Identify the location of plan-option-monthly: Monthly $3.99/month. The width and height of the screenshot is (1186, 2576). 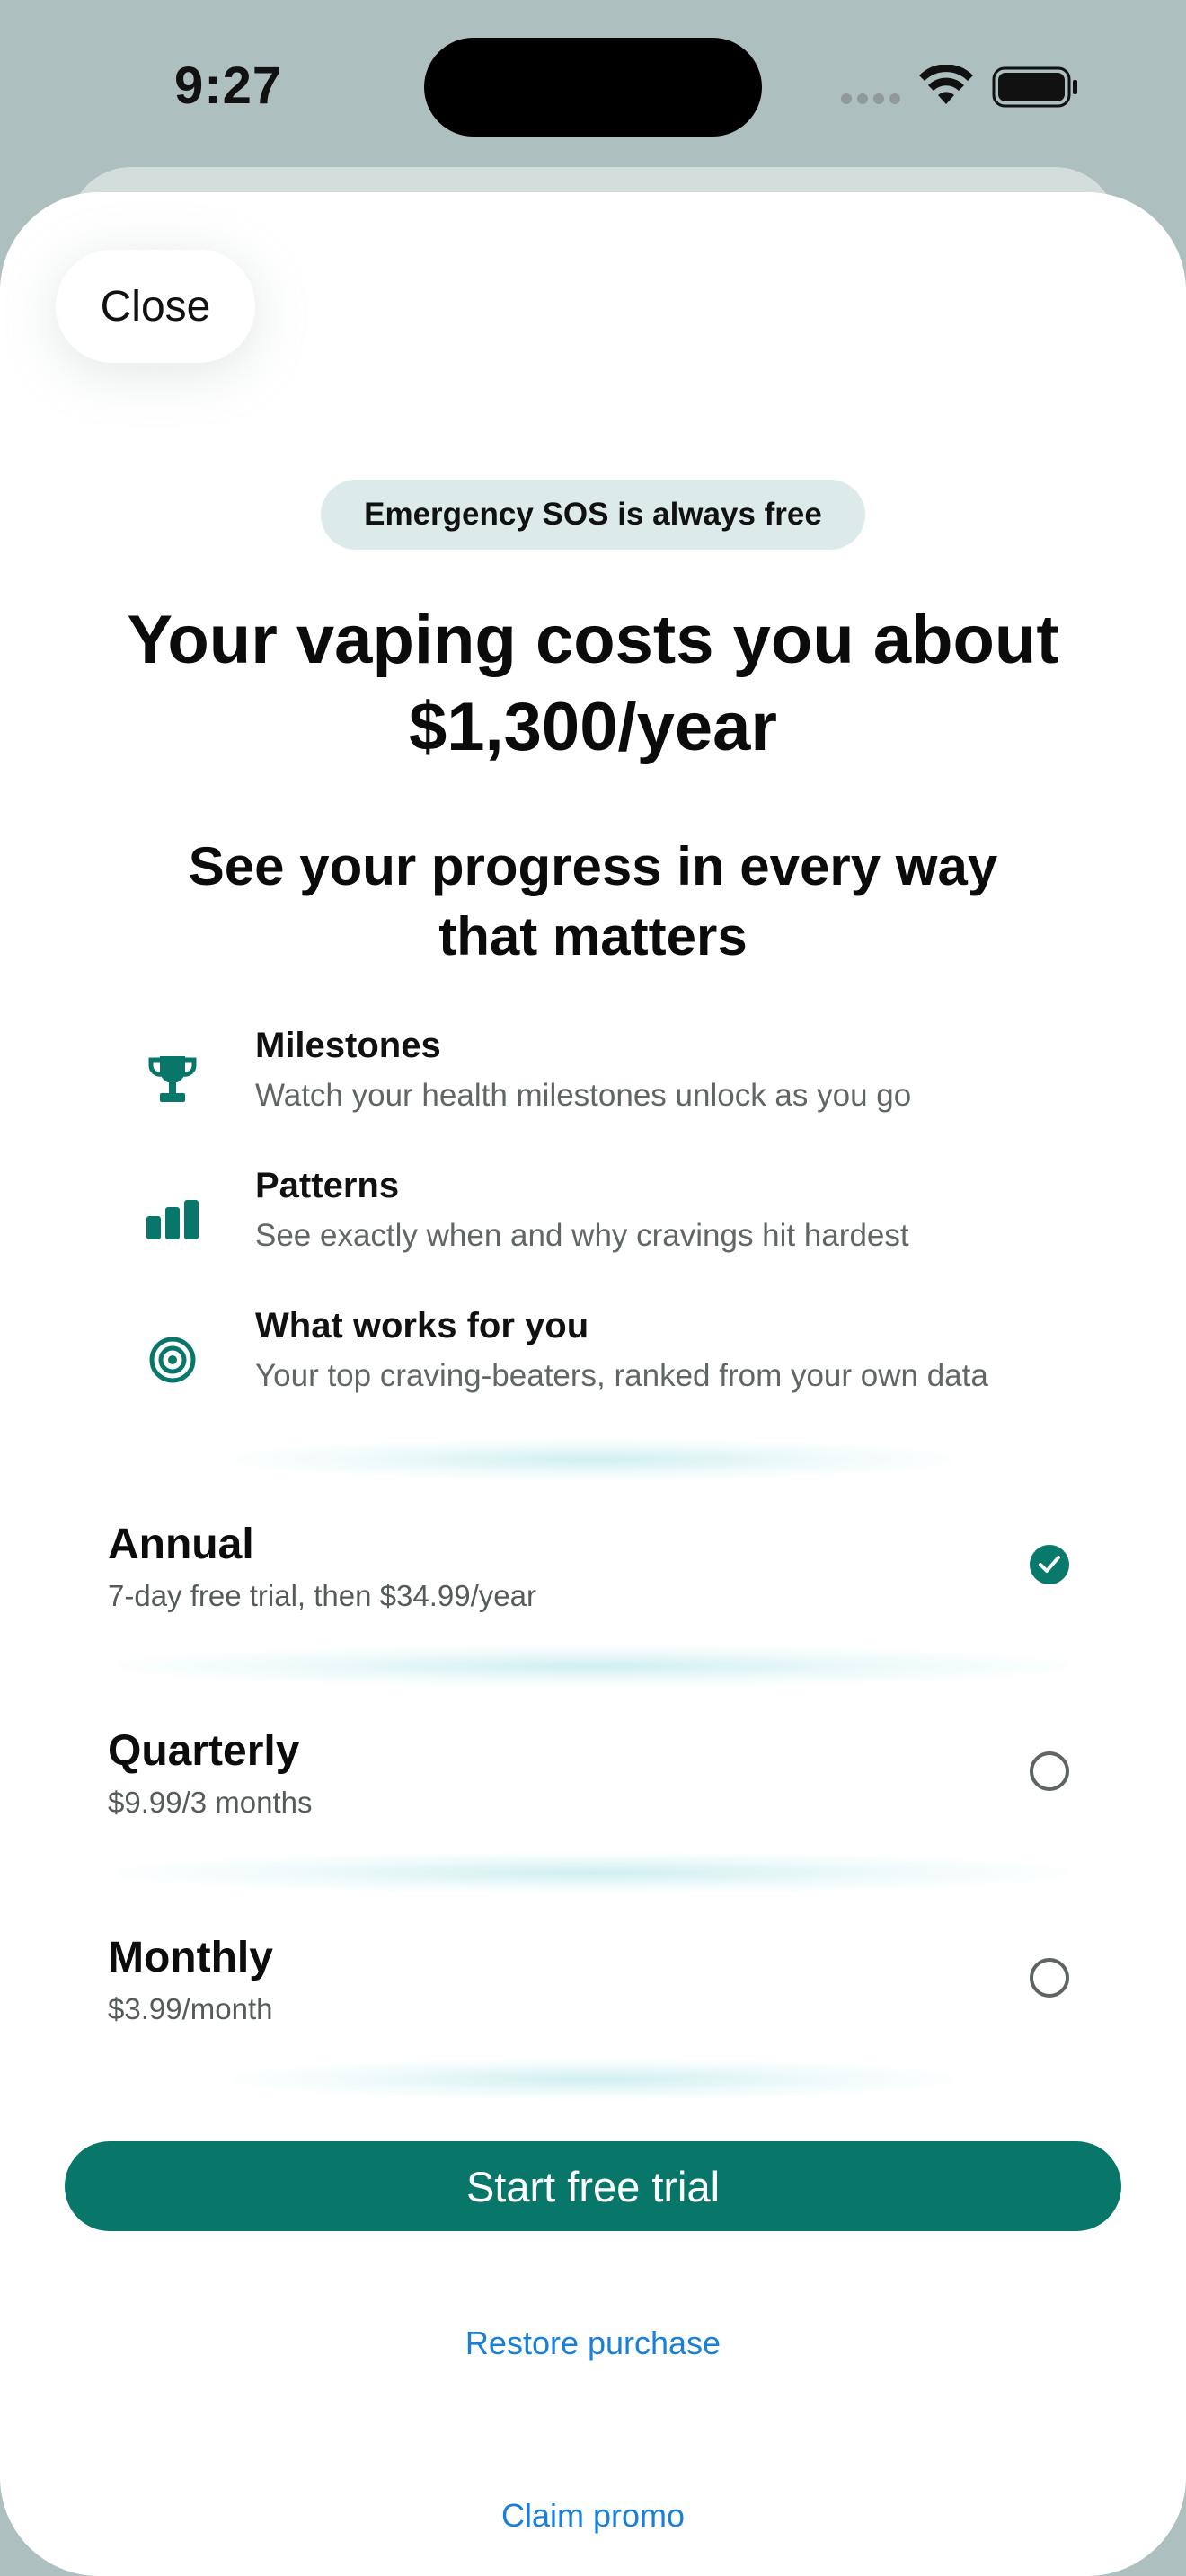
(593, 1985).